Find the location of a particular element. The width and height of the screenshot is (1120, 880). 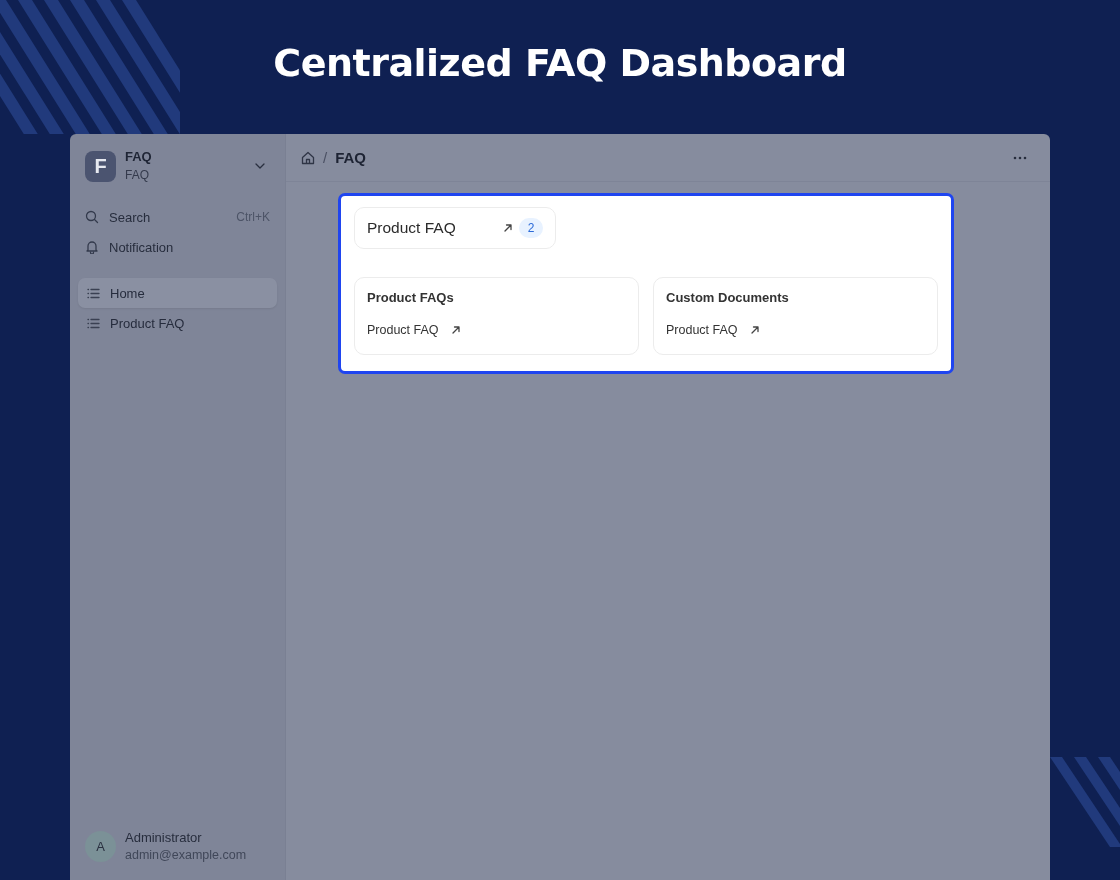

count-badge: 2 is located at coordinates (531, 228).